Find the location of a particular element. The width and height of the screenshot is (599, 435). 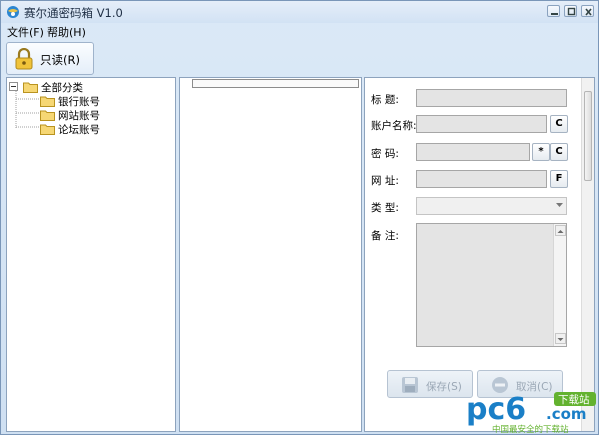

account-label: 账户名称: is located at coordinates (394, 126).